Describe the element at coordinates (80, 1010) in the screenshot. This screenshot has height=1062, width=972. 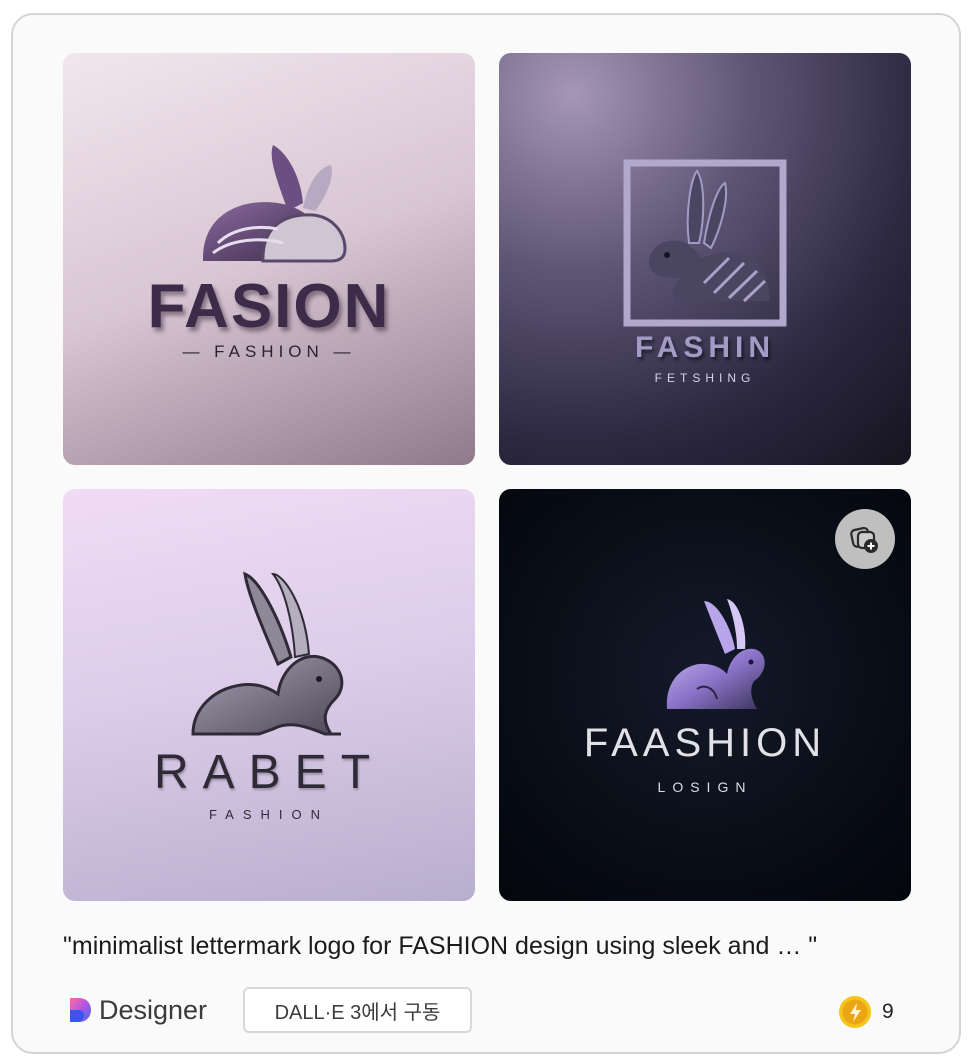
I see `designer-logo-icon` at that location.